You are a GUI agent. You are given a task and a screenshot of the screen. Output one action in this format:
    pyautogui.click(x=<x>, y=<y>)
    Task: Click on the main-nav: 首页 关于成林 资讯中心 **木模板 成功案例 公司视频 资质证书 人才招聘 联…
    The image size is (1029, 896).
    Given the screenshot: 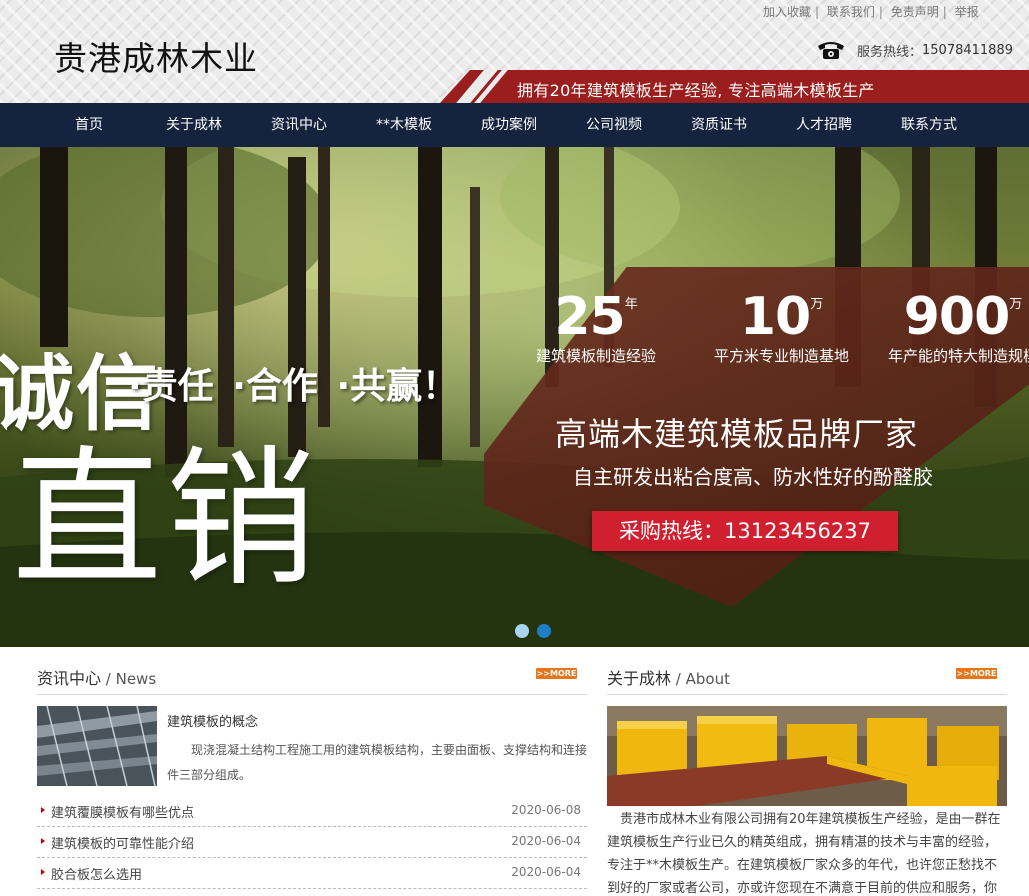 What is the action you would take?
    pyautogui.click(x=514, y=125)
    